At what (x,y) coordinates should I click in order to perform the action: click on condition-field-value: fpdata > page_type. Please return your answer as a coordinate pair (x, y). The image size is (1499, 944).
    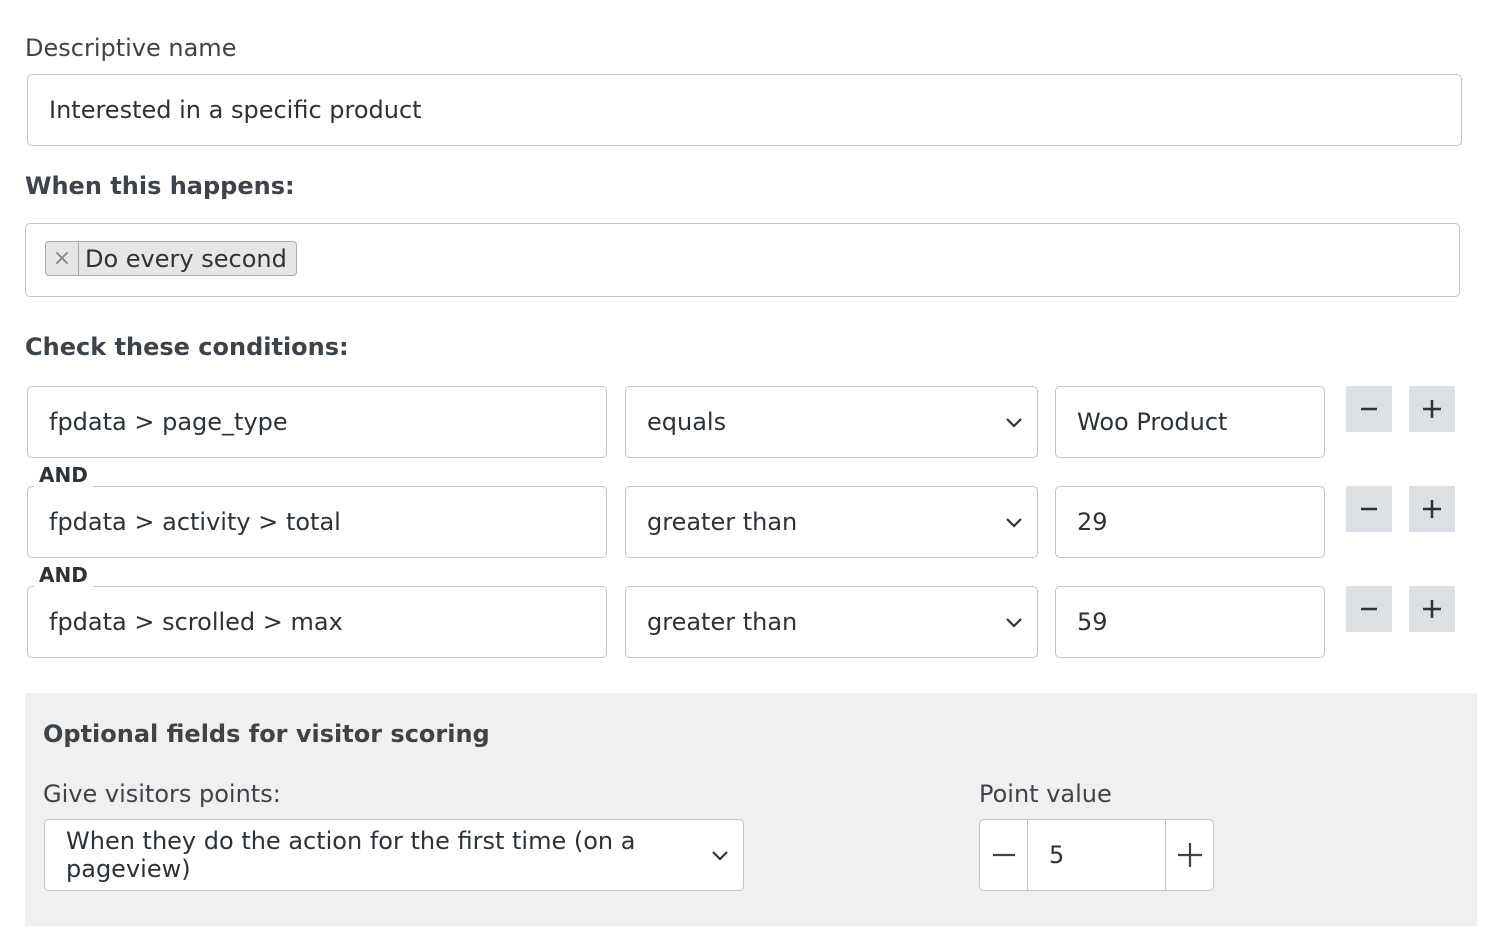
    Looking at the image, I should click on (168, 422).